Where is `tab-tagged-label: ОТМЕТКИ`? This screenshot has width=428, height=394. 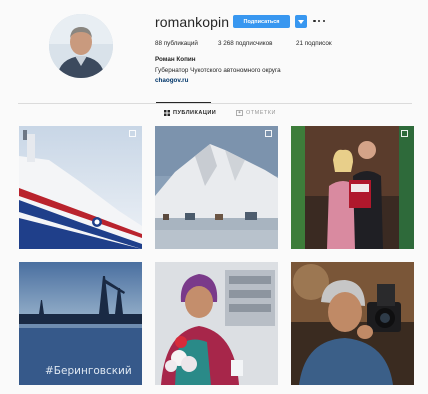 tab-tagged-label: ОТМЕТКИ is located at coordinates (261, 113).